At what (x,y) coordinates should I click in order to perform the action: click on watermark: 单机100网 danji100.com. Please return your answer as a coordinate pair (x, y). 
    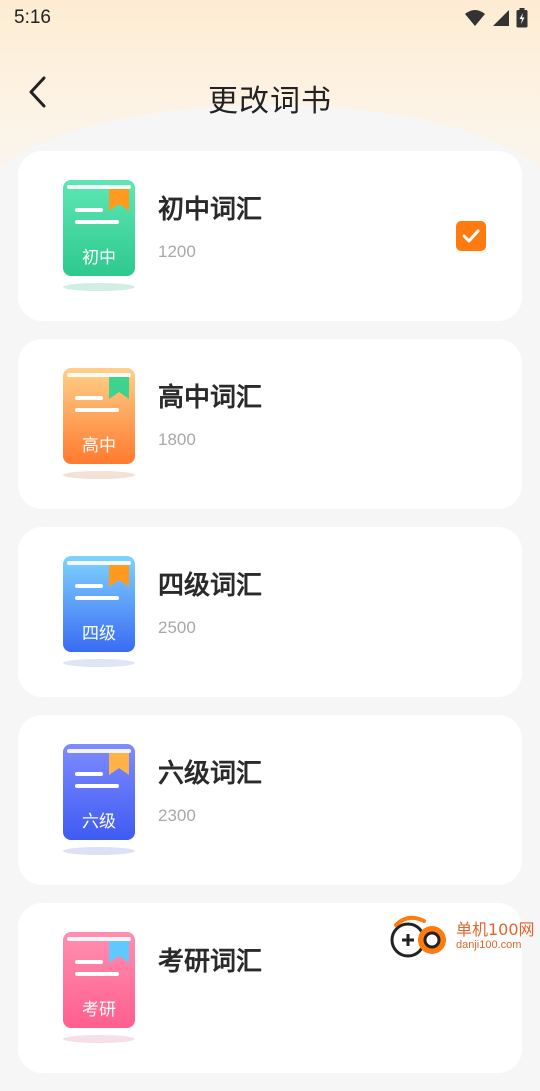
    Looking at the image, I should click on (464, 936).